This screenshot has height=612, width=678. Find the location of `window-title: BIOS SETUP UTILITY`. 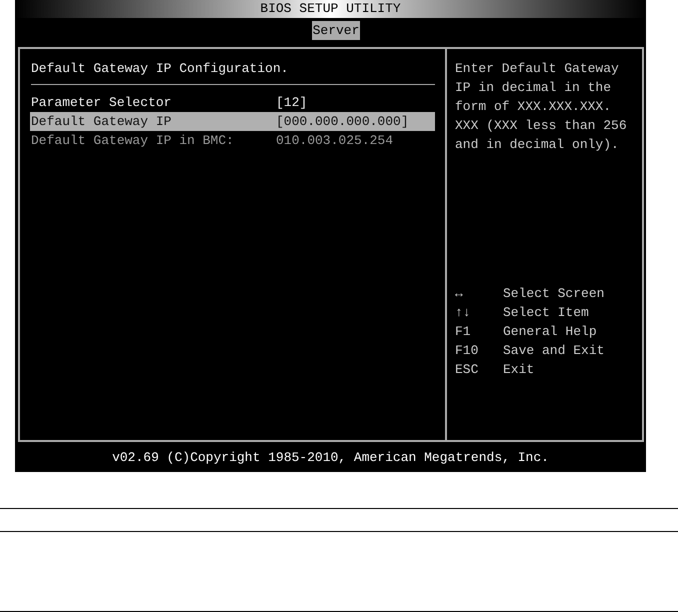

window-title: BIOS SETUP UTILITY is located at coordinates (330, 9).